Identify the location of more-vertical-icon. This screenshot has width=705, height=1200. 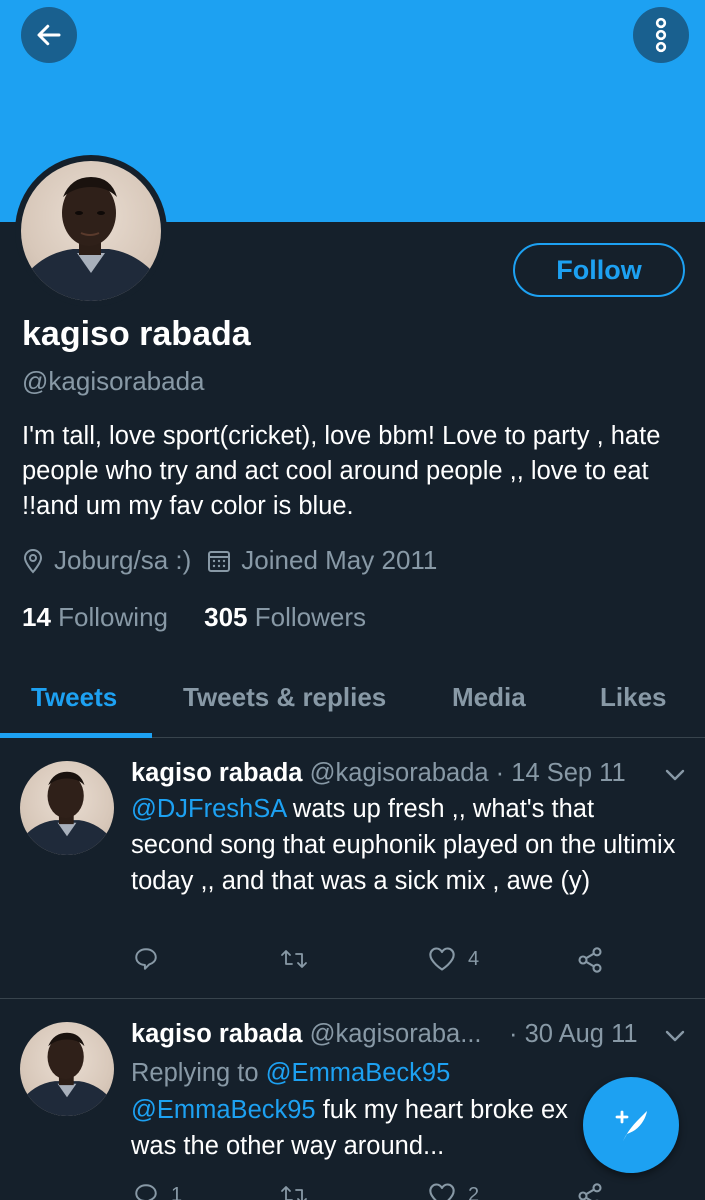
(661, 35).